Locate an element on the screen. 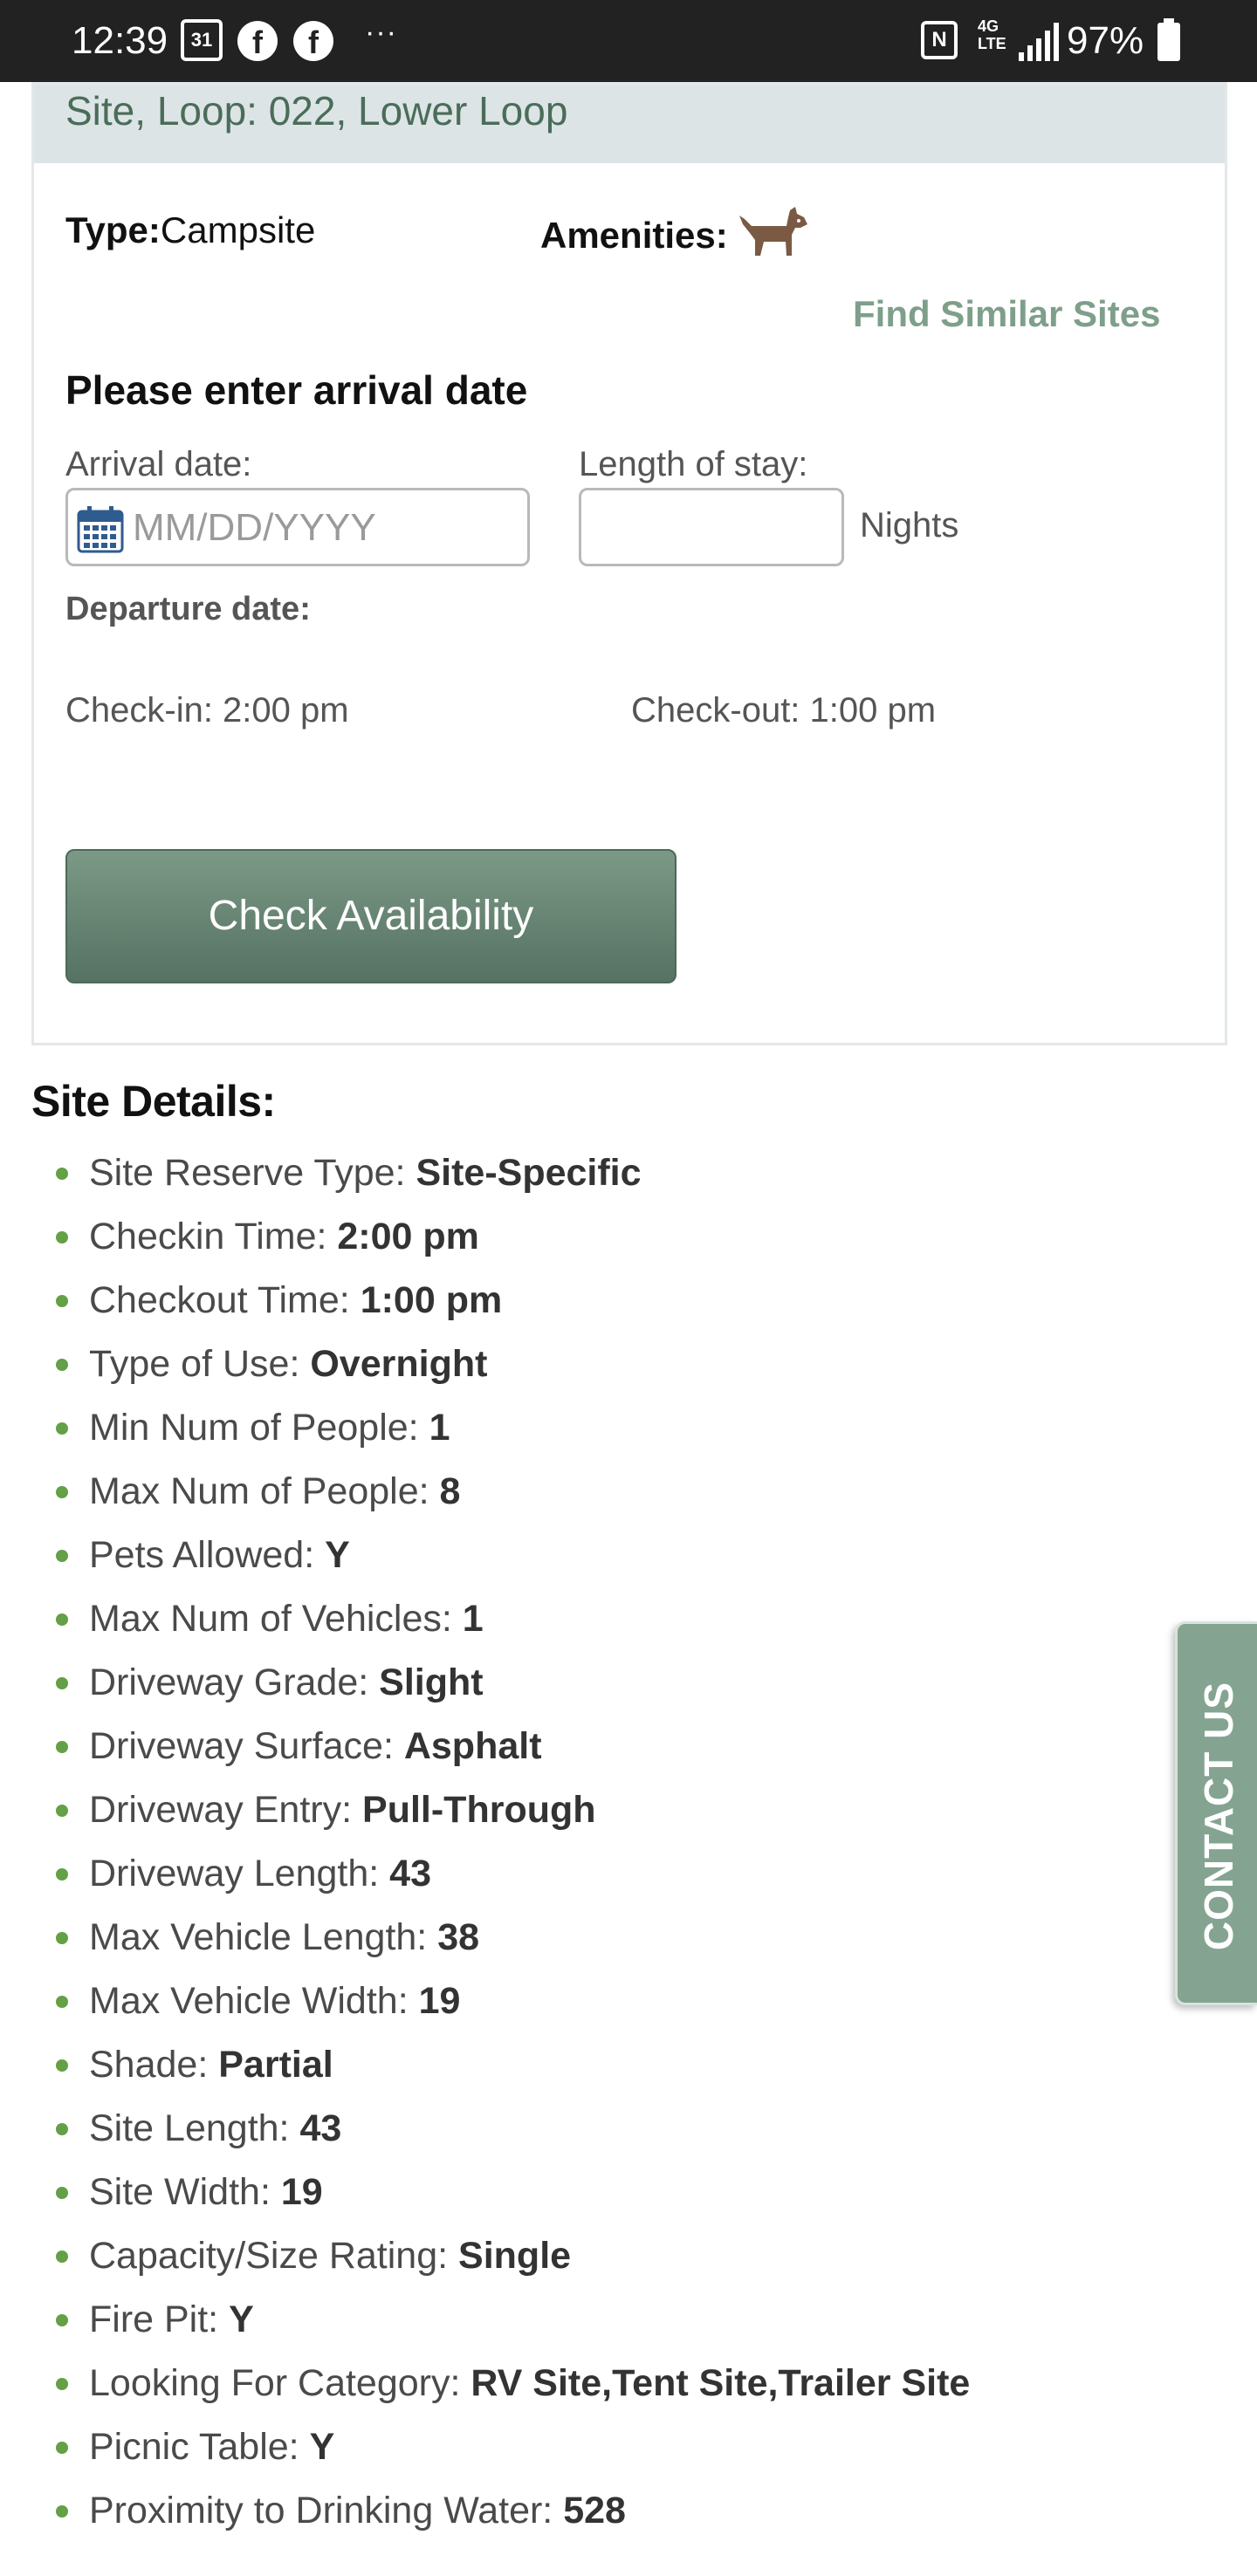 This screenshot has height=2576, width=1257. length-of-stay-field is located at coordinates (711, 527).